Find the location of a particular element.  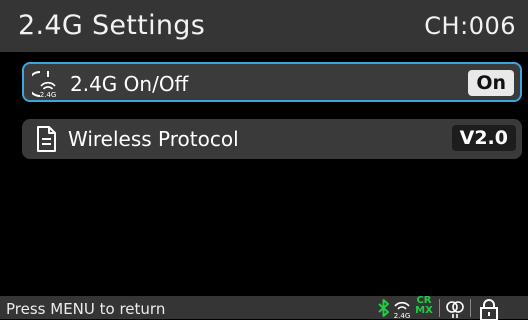

lock-icon is located at coordinates (489, 309).